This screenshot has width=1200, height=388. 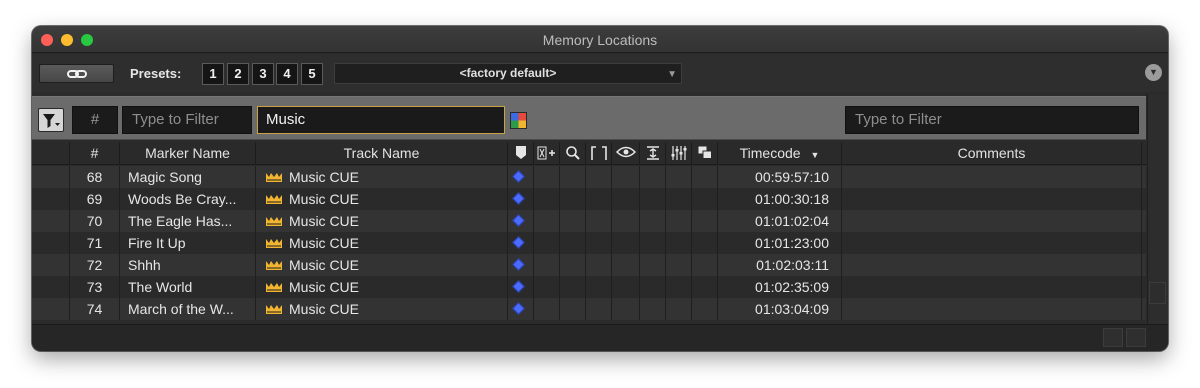 What do you see at coordinates (95, 199) in the screenshot?
I see `number-cell: 69` at bounding box center [95, 199].